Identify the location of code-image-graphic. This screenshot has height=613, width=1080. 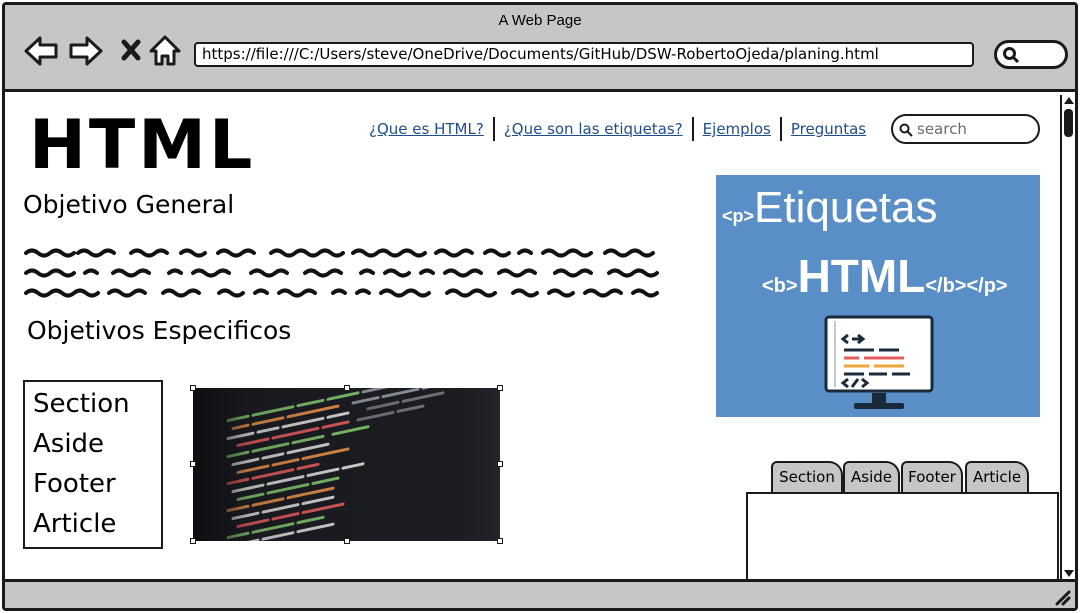
(346, 464).